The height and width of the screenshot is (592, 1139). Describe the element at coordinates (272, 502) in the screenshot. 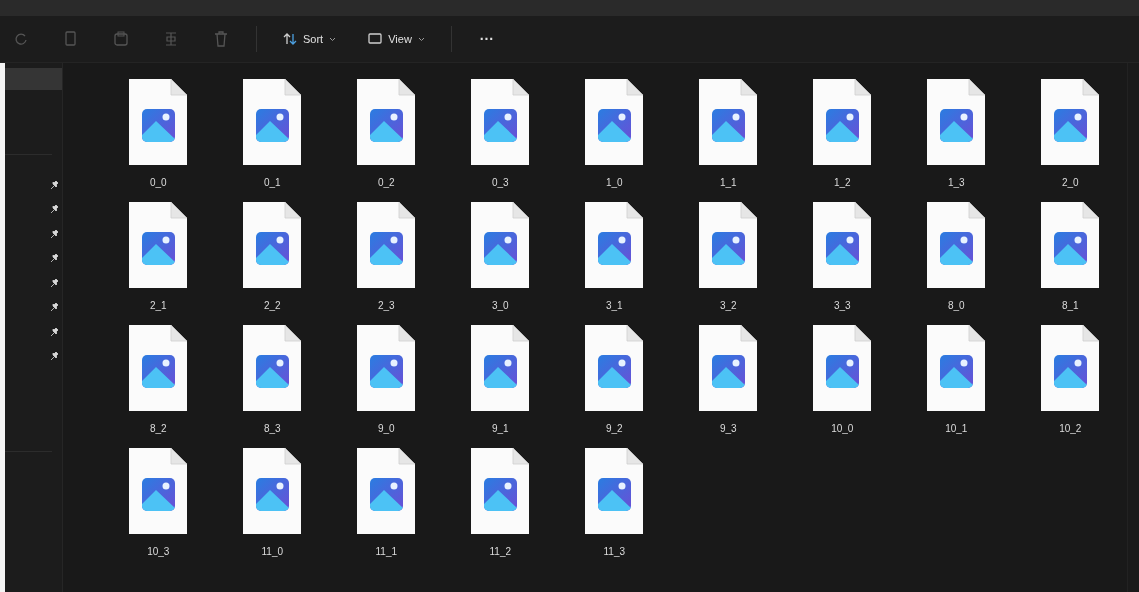

I see `file-item: 11_0` at that location.